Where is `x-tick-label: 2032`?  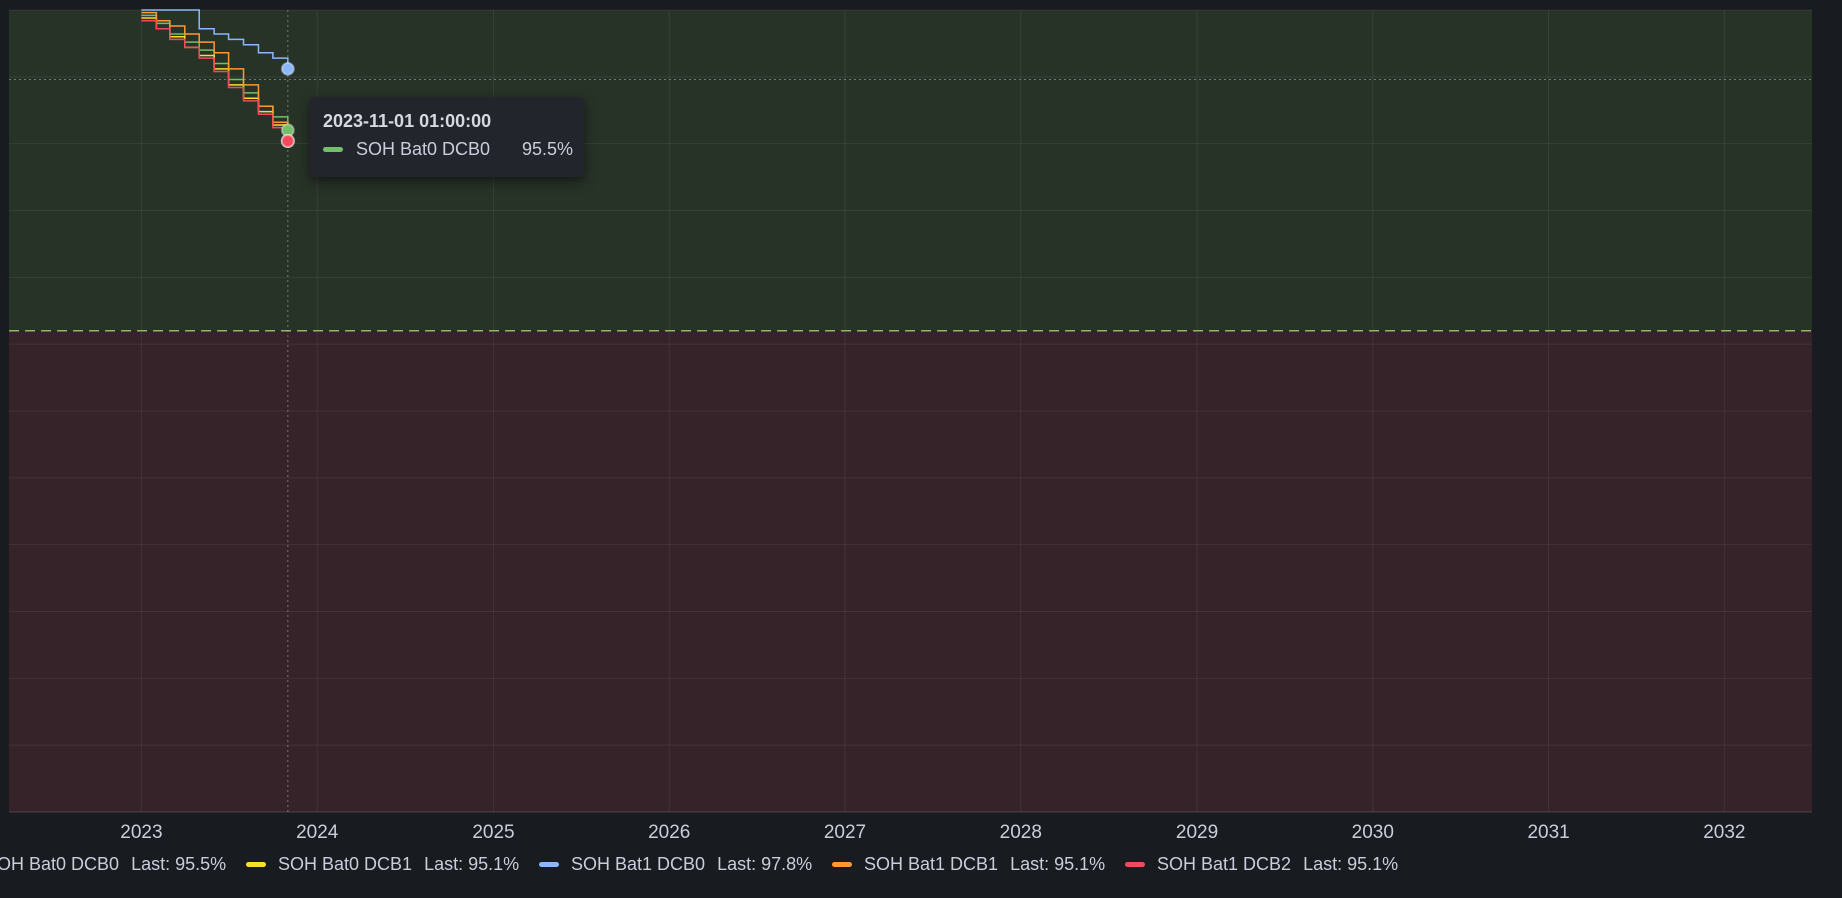 x-tick-label: 2032 is located at coordinates (1724, 832).